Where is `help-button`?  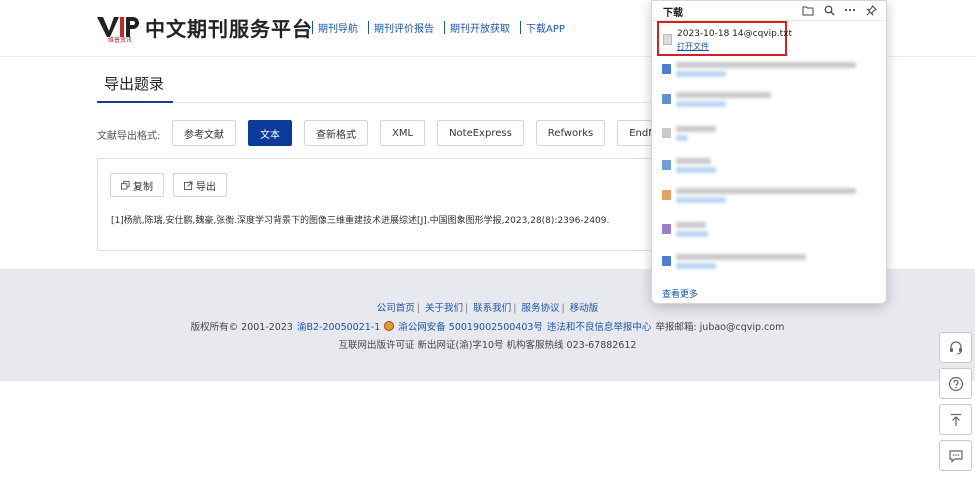 help-button is located at coordinates (955, 383).